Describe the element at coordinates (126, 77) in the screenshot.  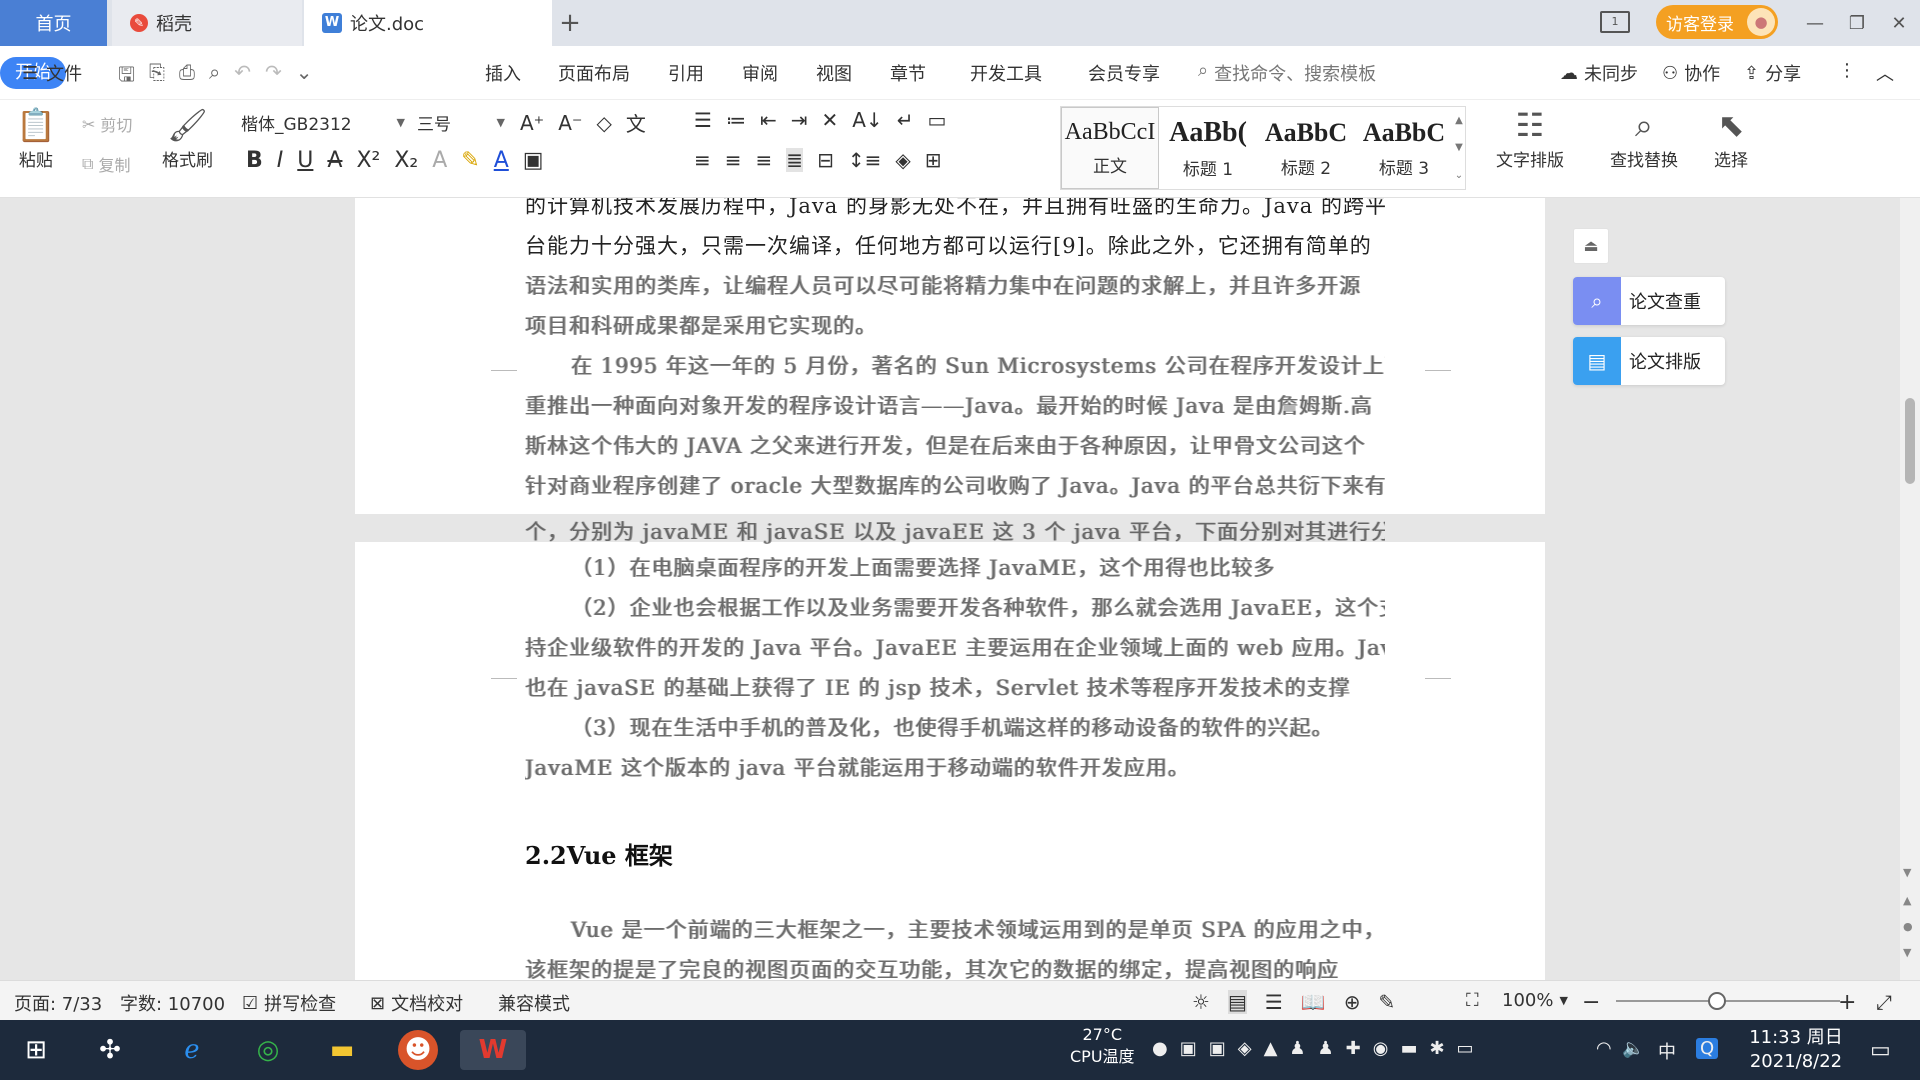
I see `save-icon: 🖫` at that location.